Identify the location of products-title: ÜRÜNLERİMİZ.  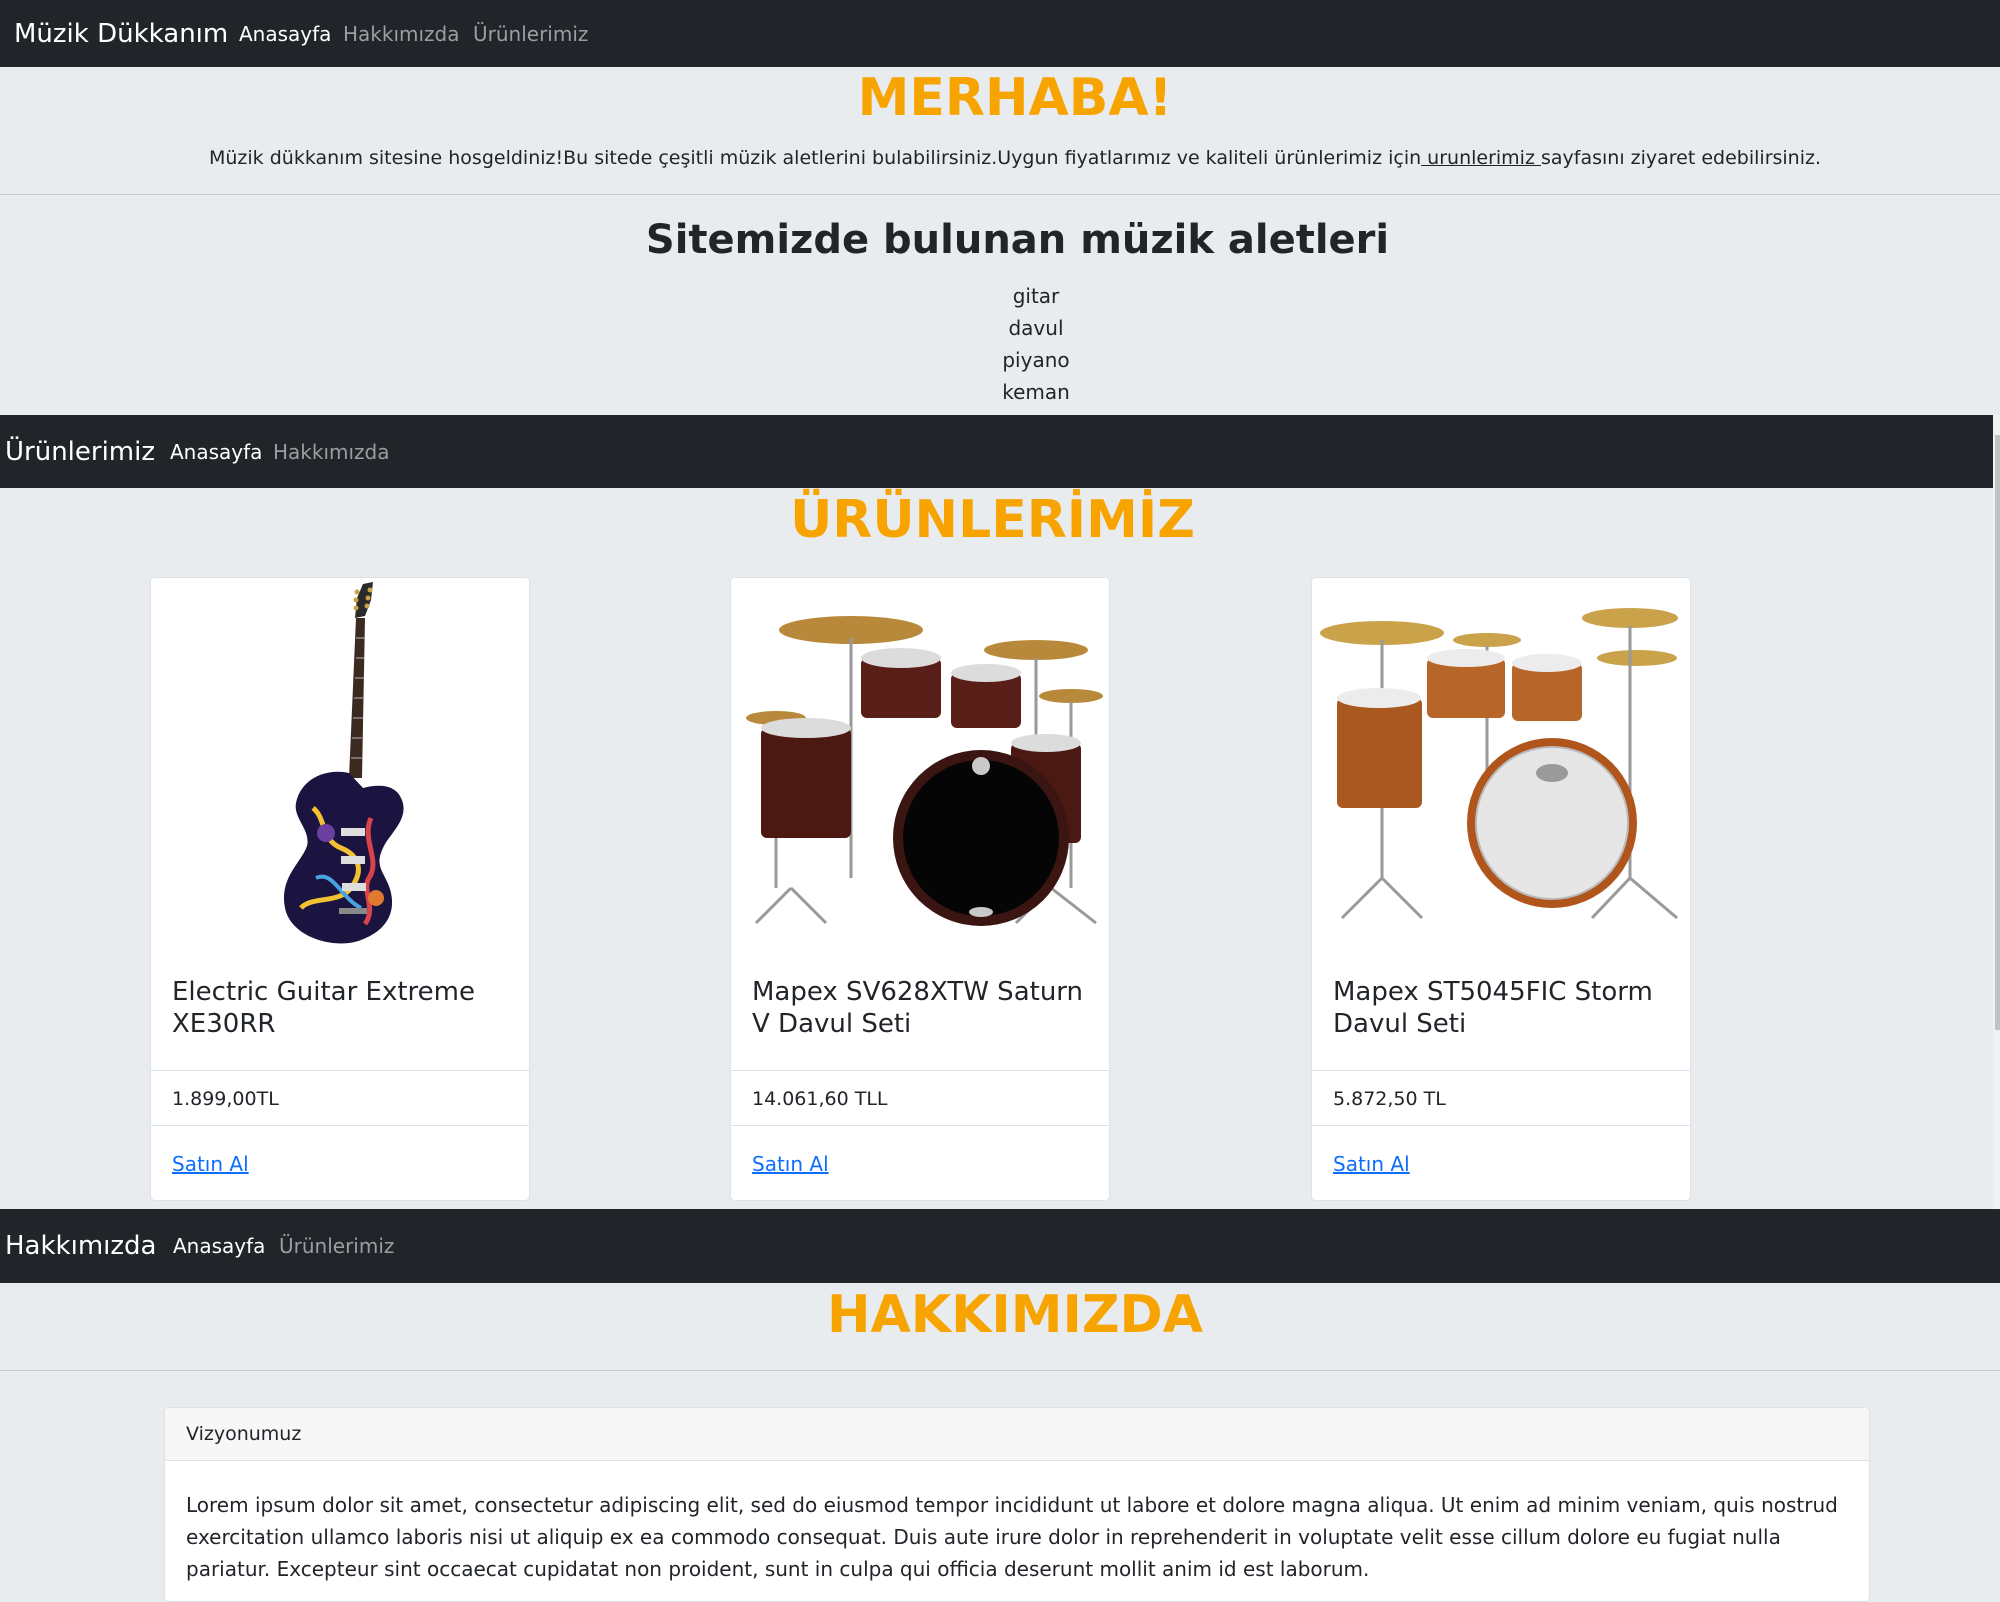
(992, 520).